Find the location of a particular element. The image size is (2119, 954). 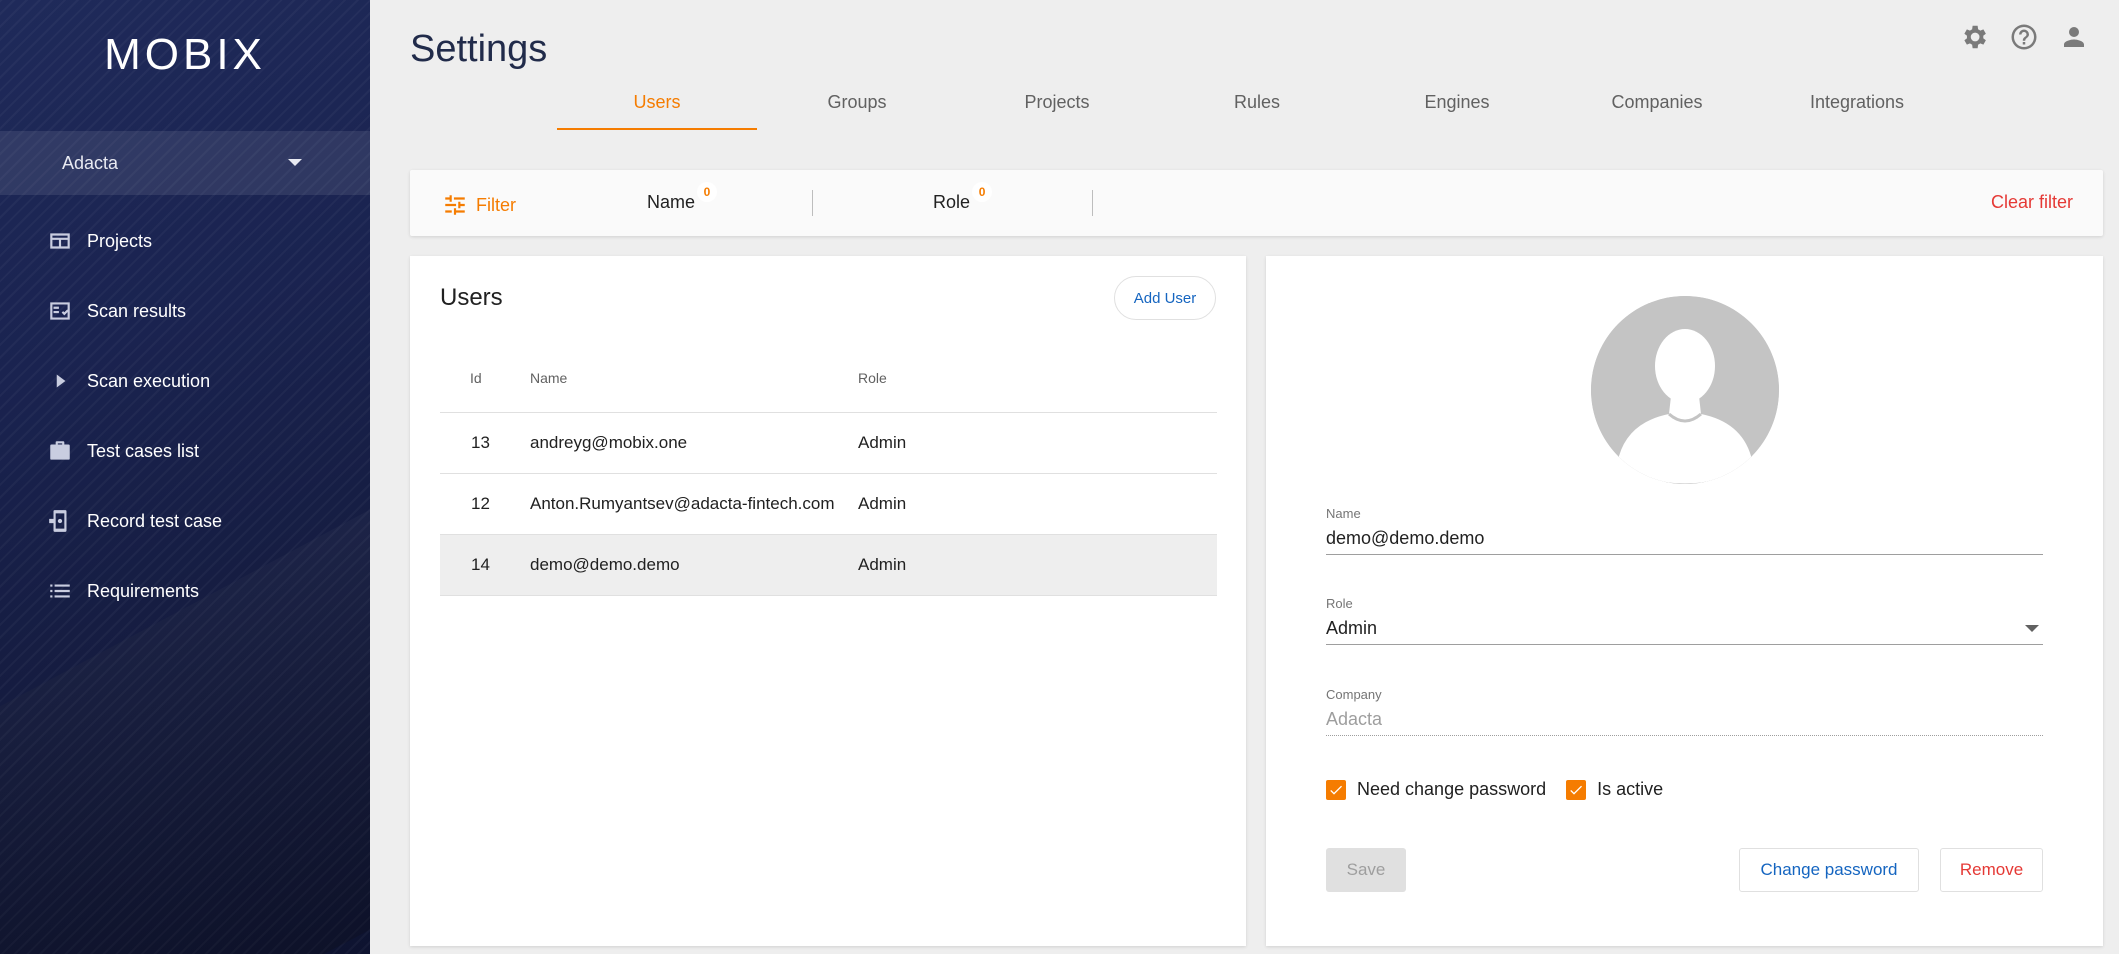

app-logo: MOBIX is located at coordinates (185, 54).